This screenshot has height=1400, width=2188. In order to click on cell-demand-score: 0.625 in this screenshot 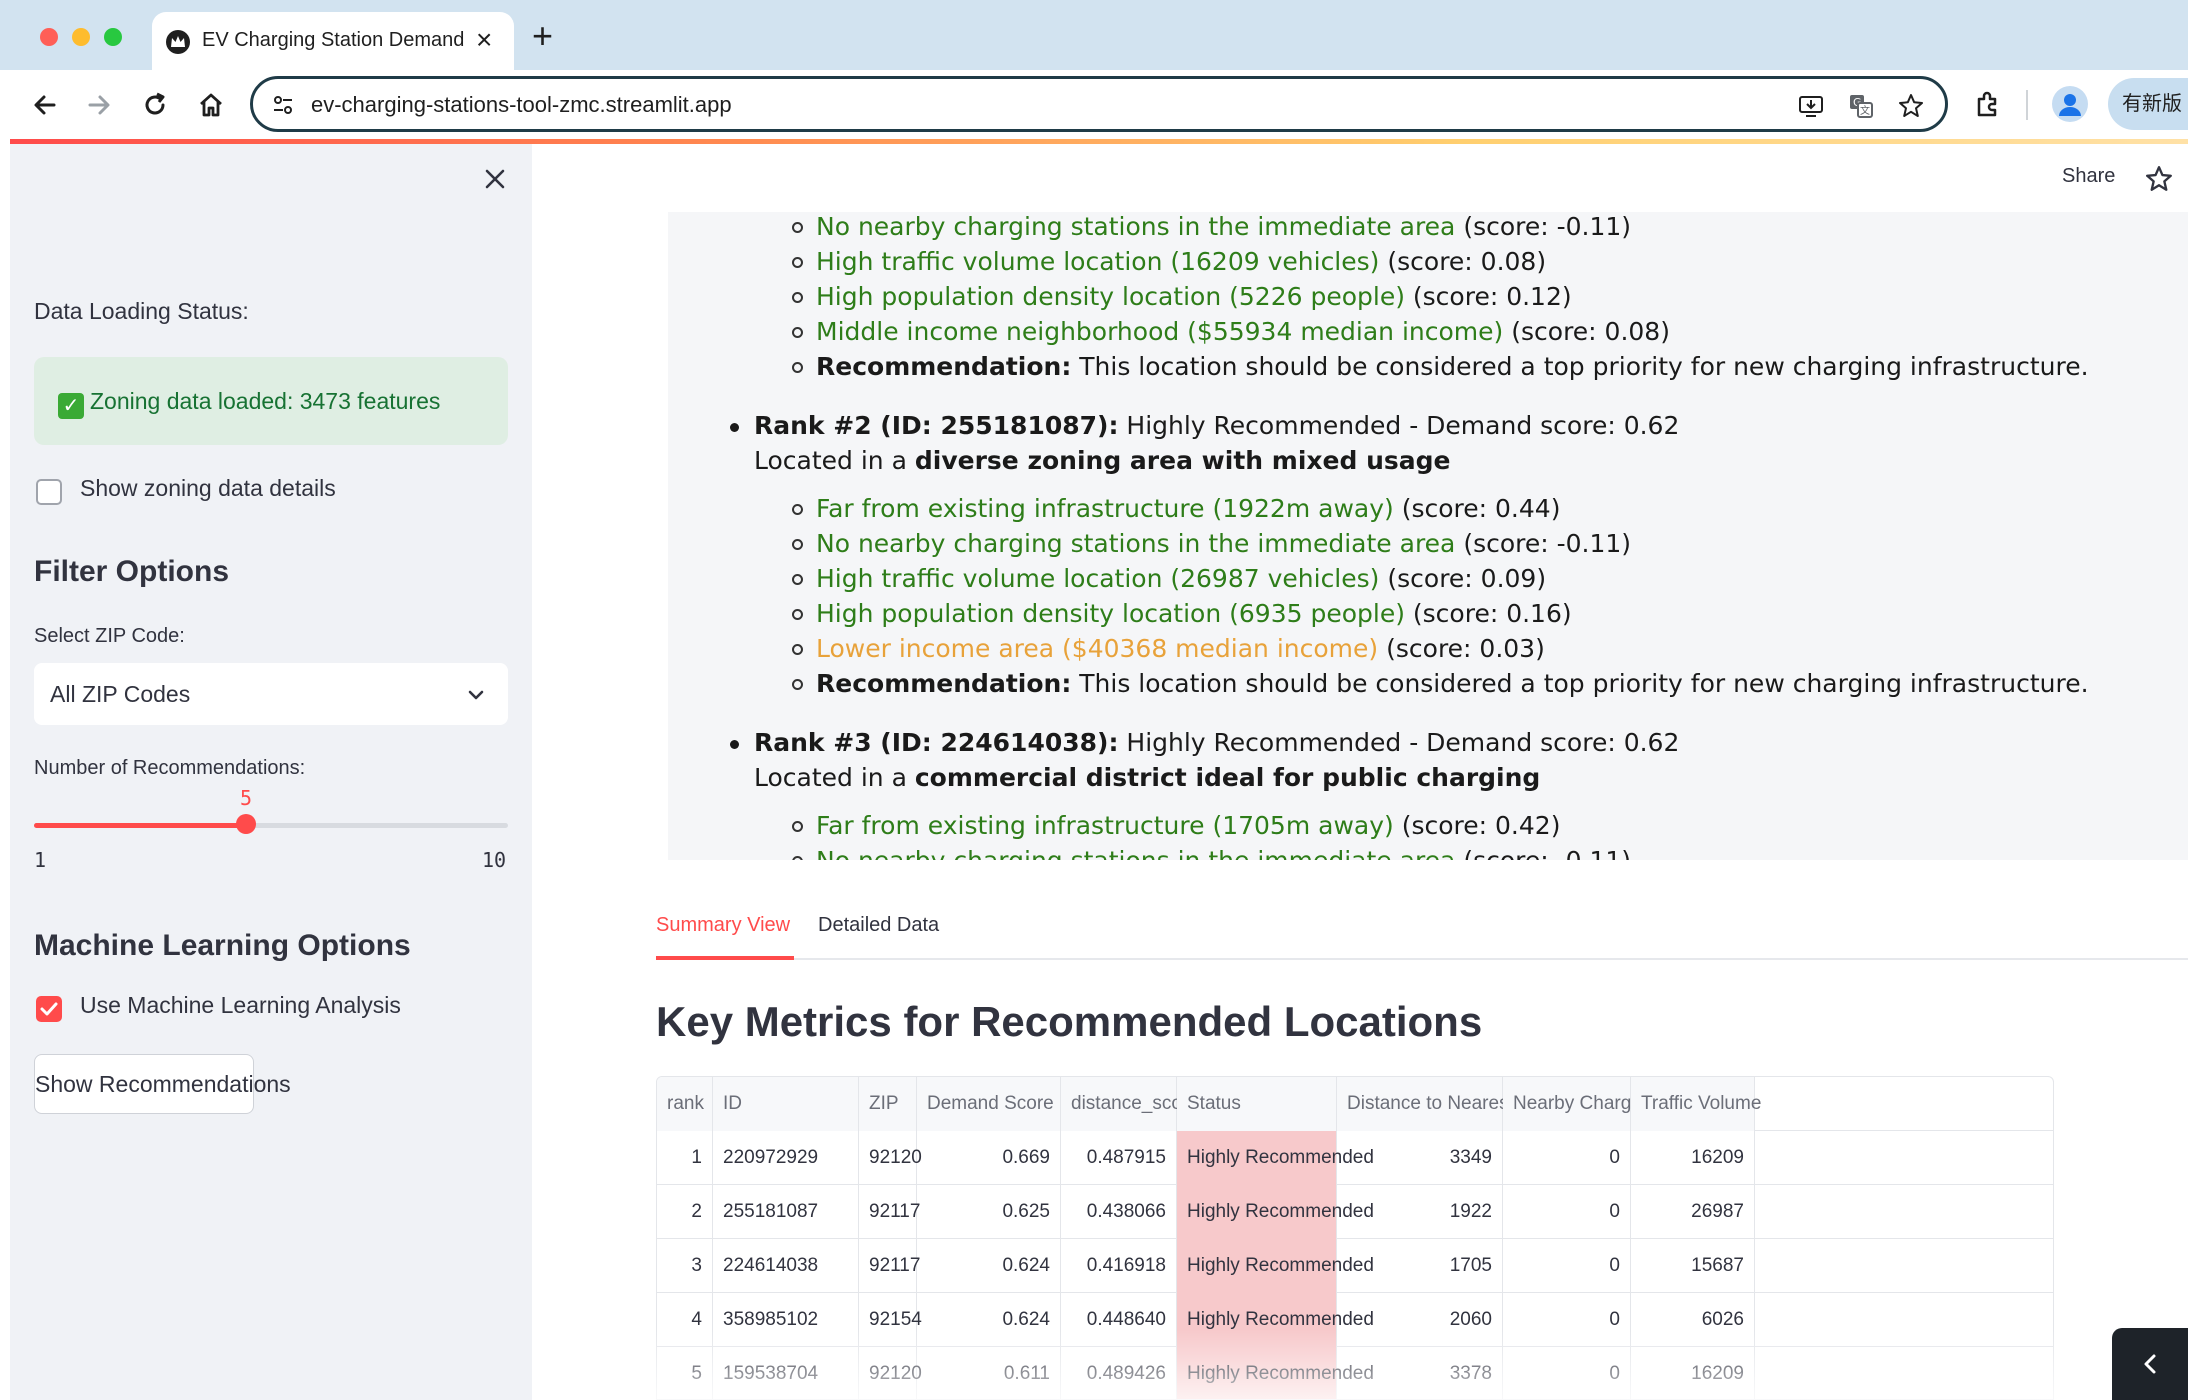, I will do `click(989, 1212)`.